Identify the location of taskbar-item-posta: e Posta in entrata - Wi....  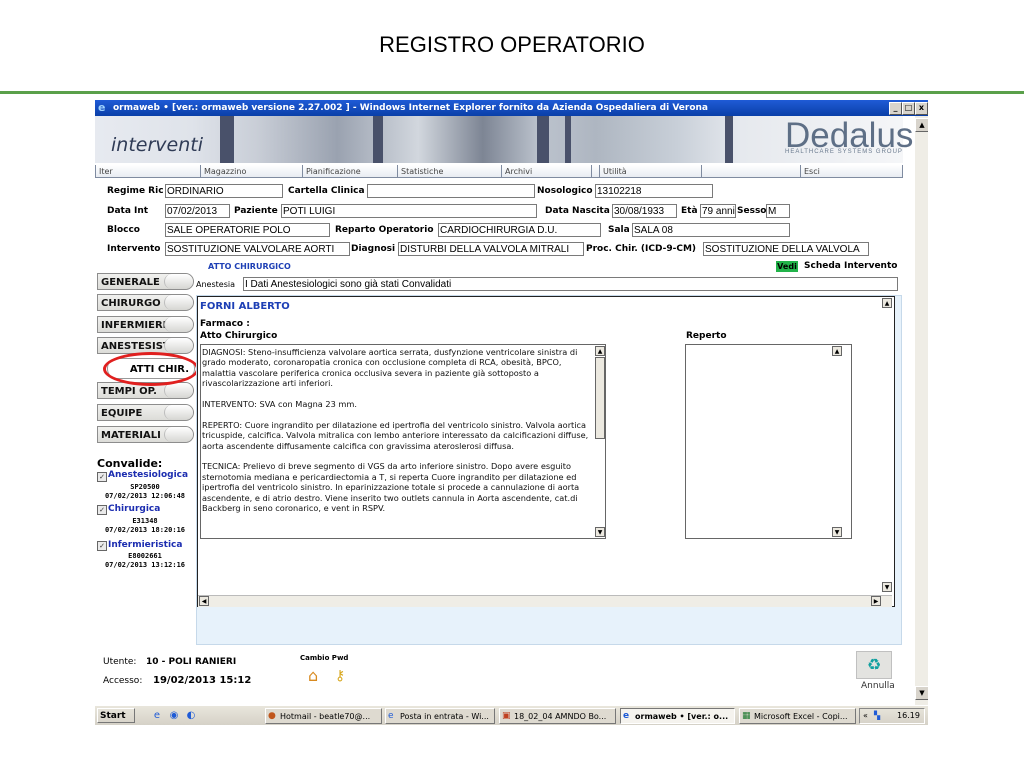
(440, 716).